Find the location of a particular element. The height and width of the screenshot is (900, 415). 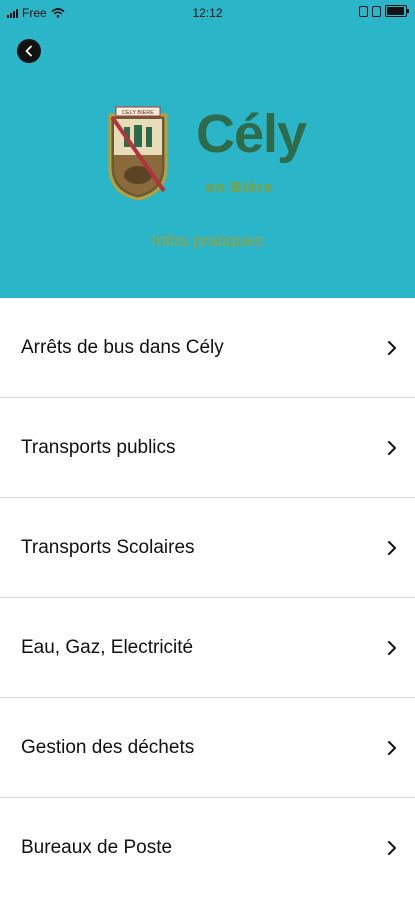

alarm-icon is located at coordinates (376, 11).